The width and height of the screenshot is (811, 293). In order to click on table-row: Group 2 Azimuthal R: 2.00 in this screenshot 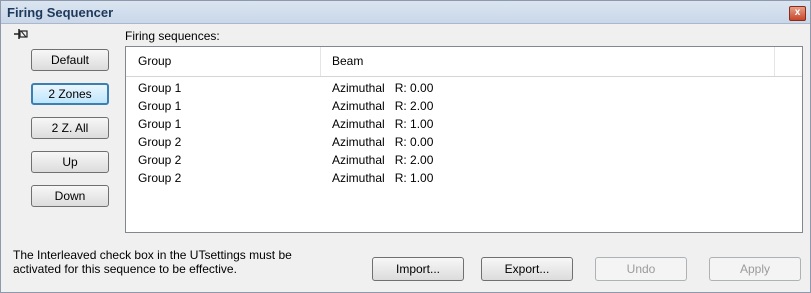, I will do `click(464, 160)`.